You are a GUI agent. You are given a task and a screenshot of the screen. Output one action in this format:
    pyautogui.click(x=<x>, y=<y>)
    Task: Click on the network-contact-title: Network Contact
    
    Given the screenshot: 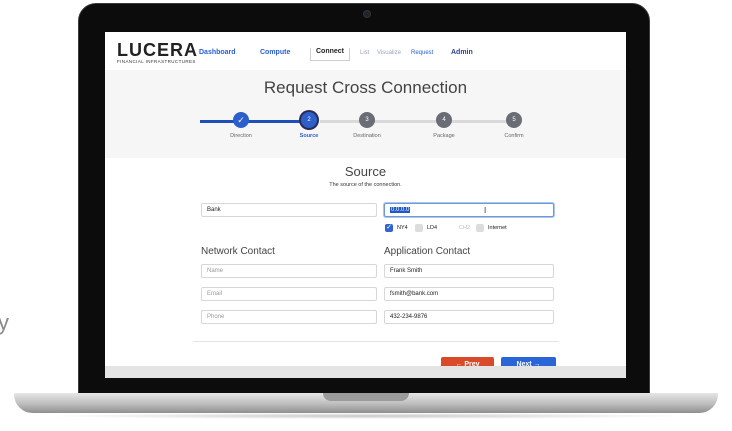 What is the action you would take?
    pyautogui.click(x=238, y=251)
    